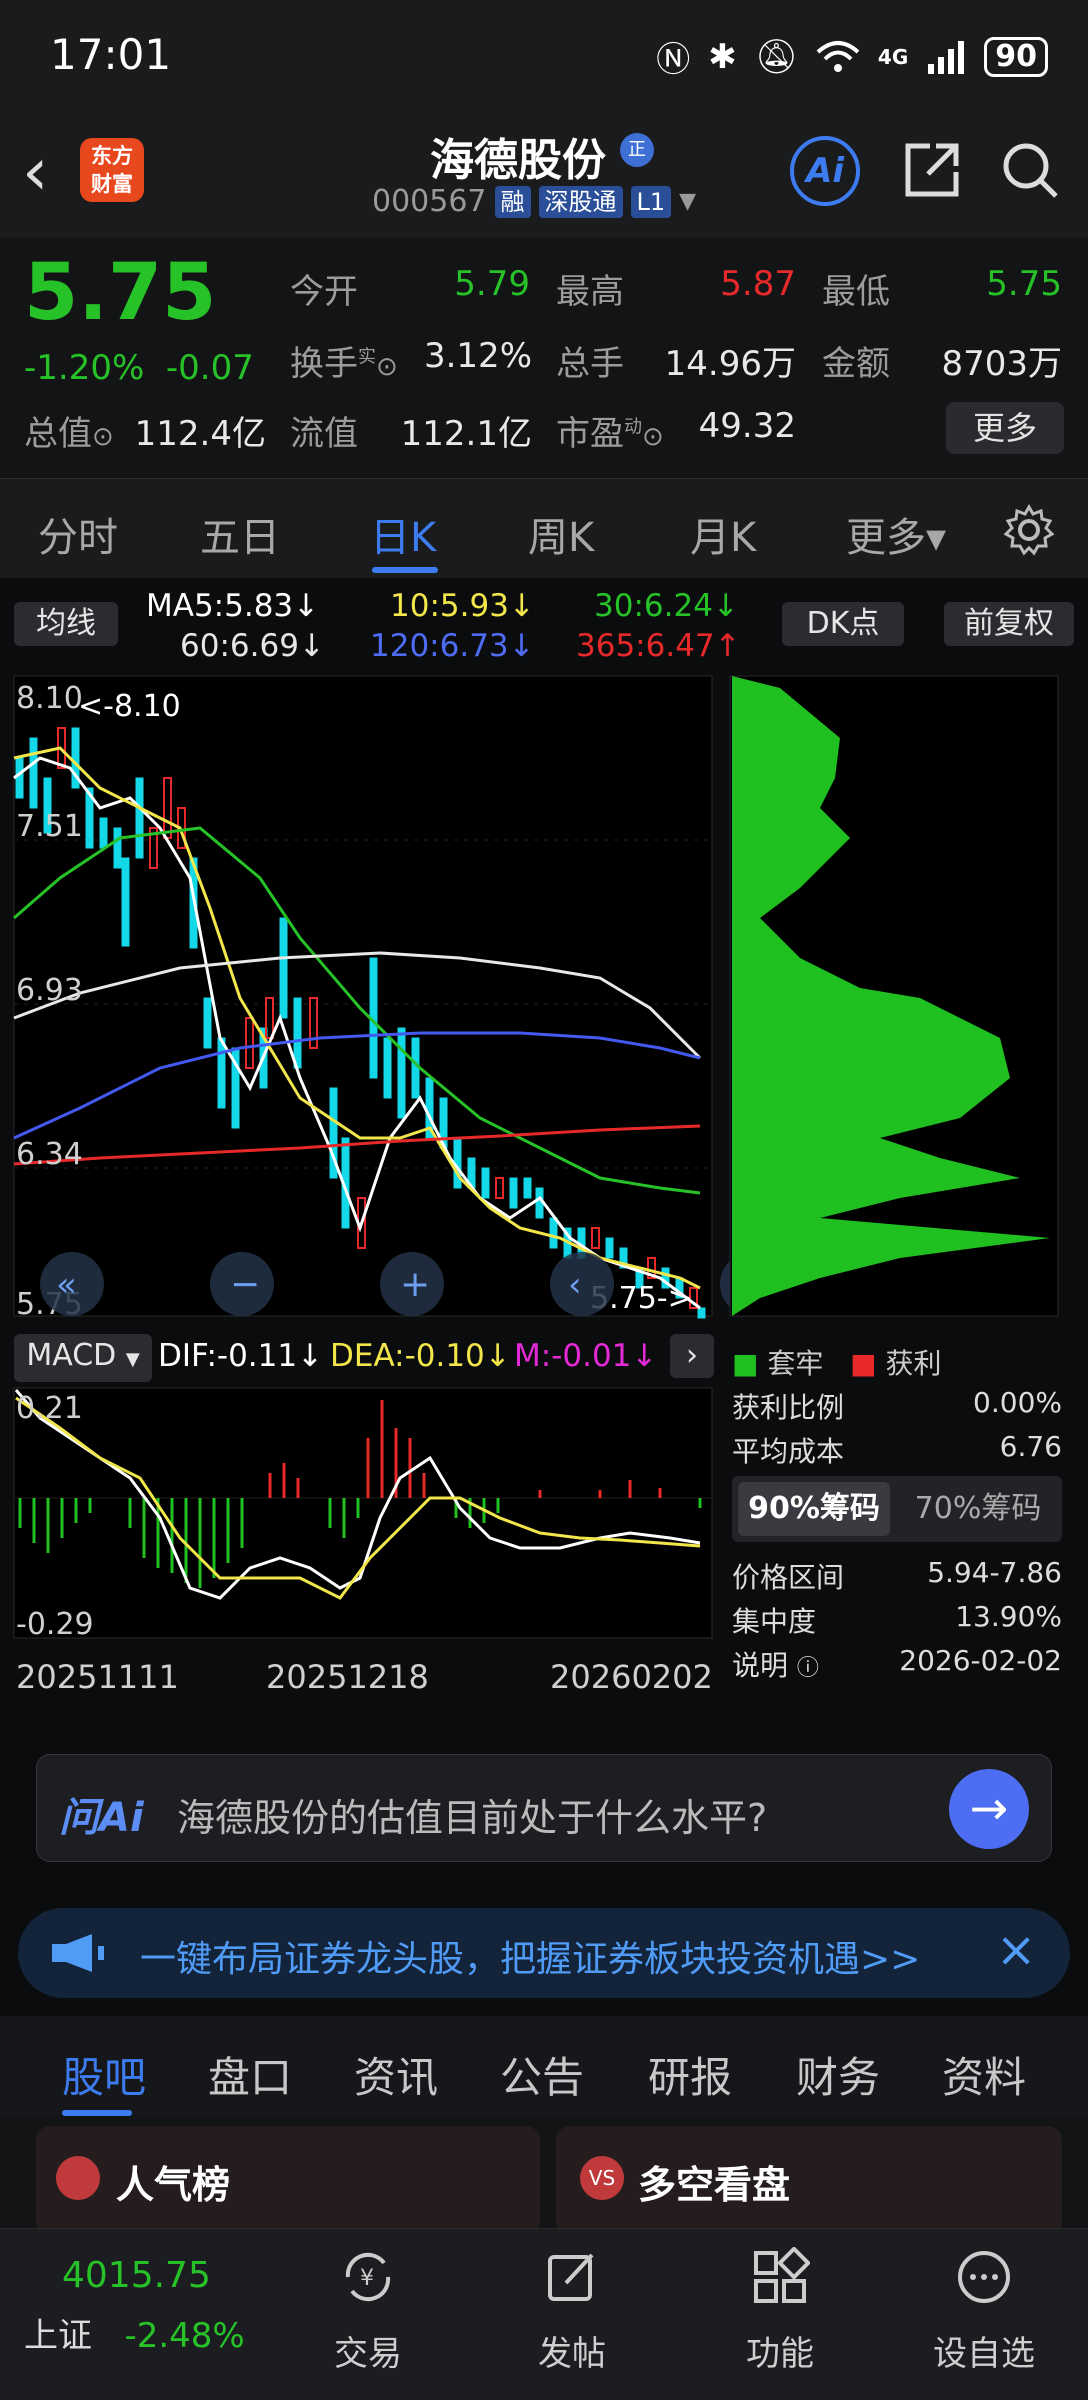 This screenshot has width=1088, height=2400. Describe the element at coordinates (129, 706) in the screenshot. I see `max-price-marker: <-8.10` at that location.